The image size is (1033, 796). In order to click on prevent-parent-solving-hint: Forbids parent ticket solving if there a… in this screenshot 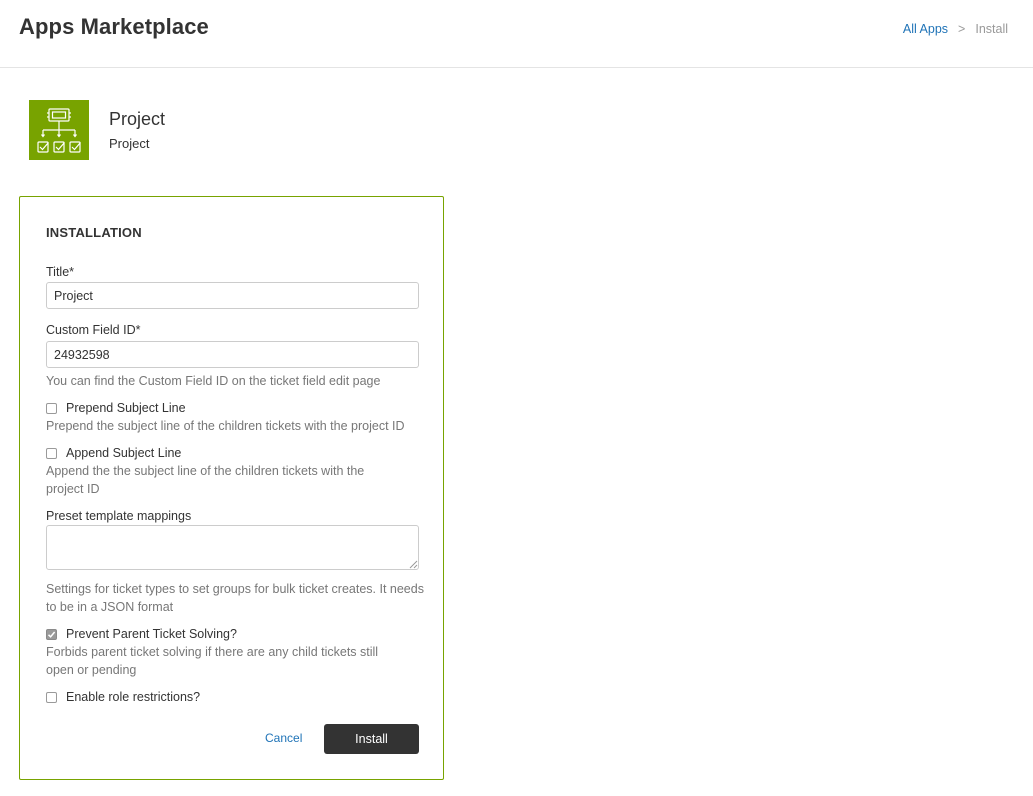, I will do `click(212, 661)`.